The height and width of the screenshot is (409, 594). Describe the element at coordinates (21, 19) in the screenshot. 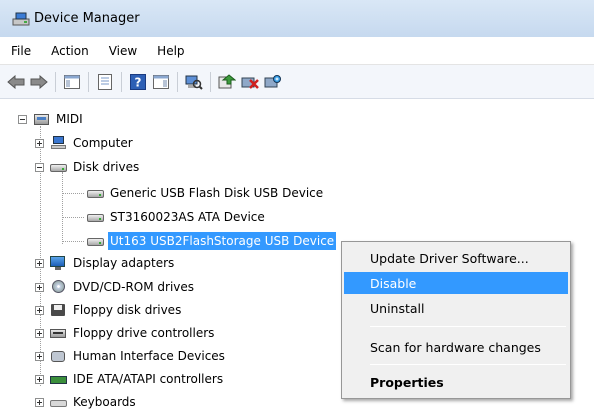

I see `device-manager-icon` at that location.